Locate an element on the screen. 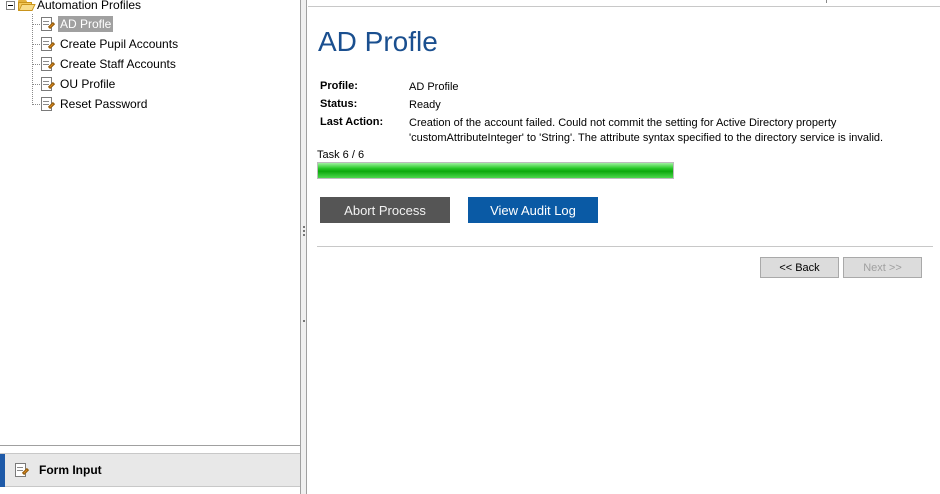  pane-splitter is located at coordinates (304, 247).